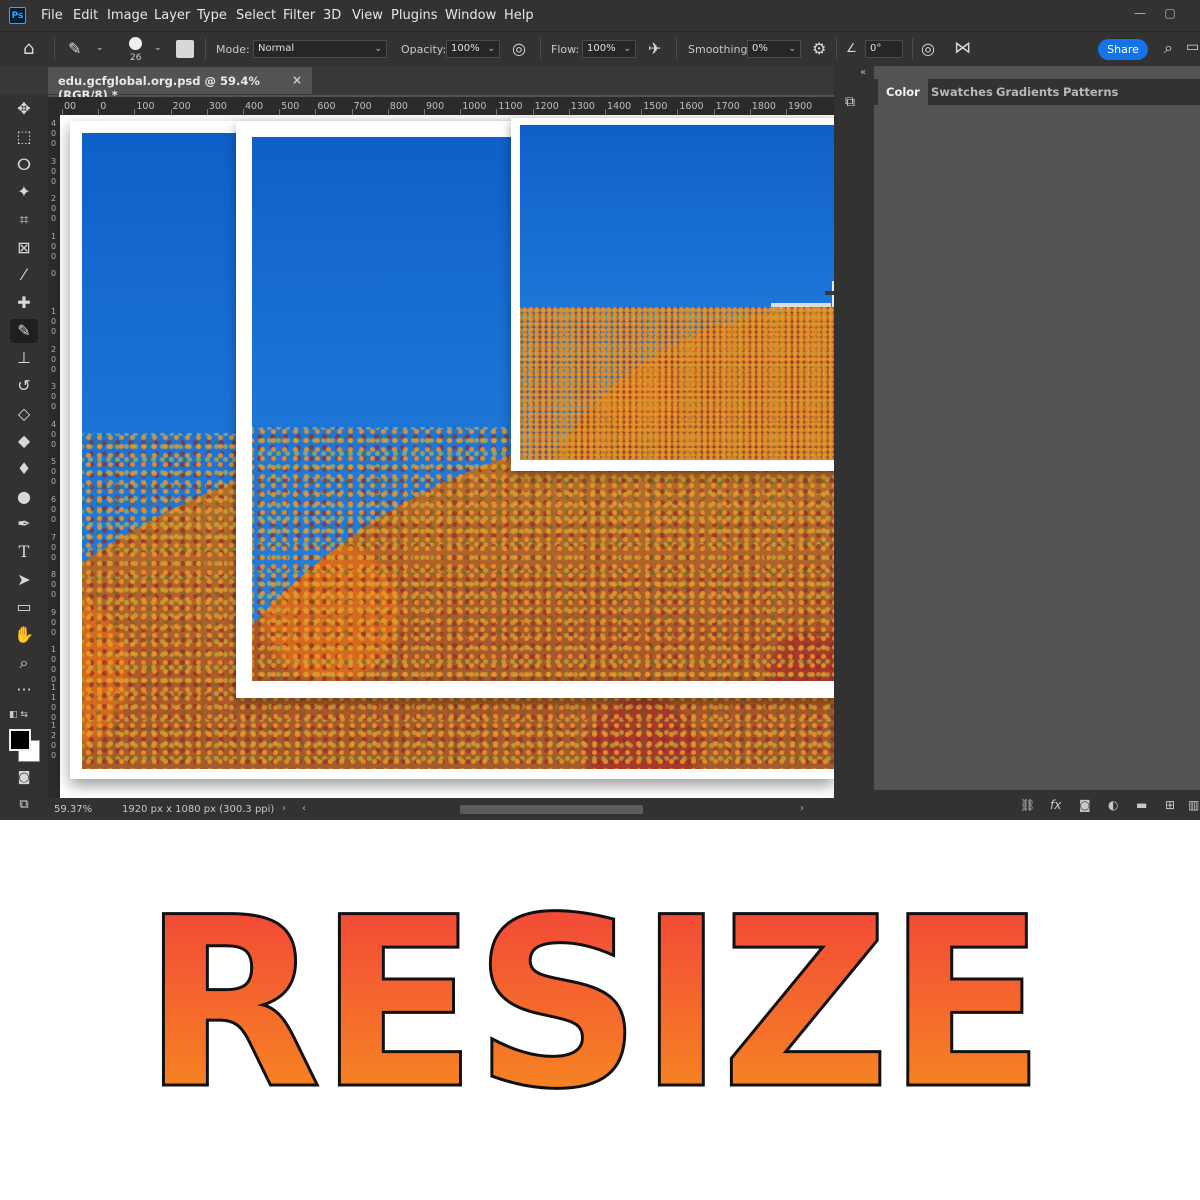 This screenshot has width=1200, height=1200. I want to click on gear-icon: ⚙, so click(819, 48).